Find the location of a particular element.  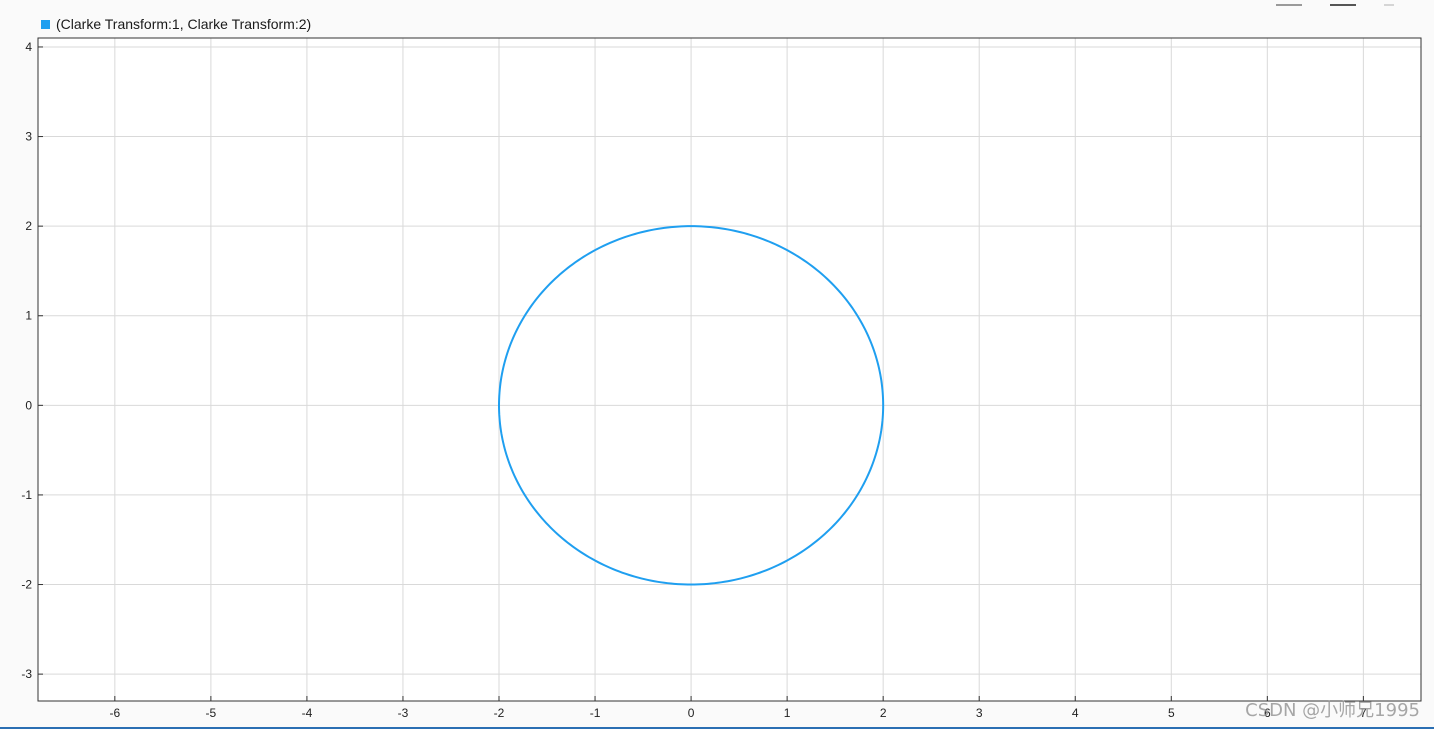

x-tick-label: -4 is located at coordinates (307, 713).